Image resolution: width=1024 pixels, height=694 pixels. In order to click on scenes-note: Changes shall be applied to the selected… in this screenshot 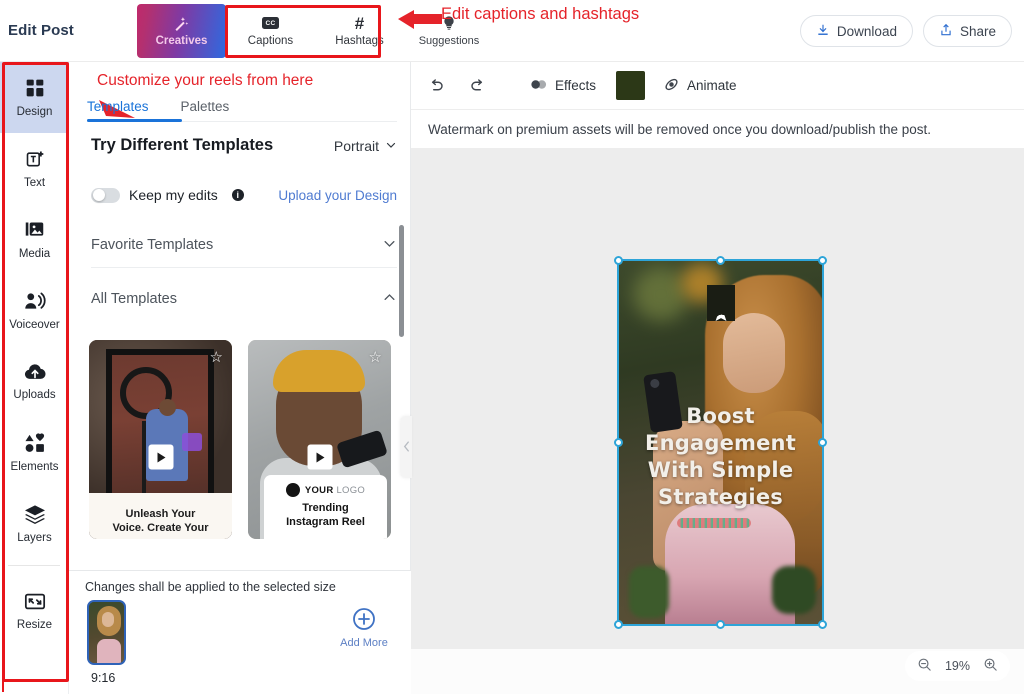, I will do `click(210, 587)`.